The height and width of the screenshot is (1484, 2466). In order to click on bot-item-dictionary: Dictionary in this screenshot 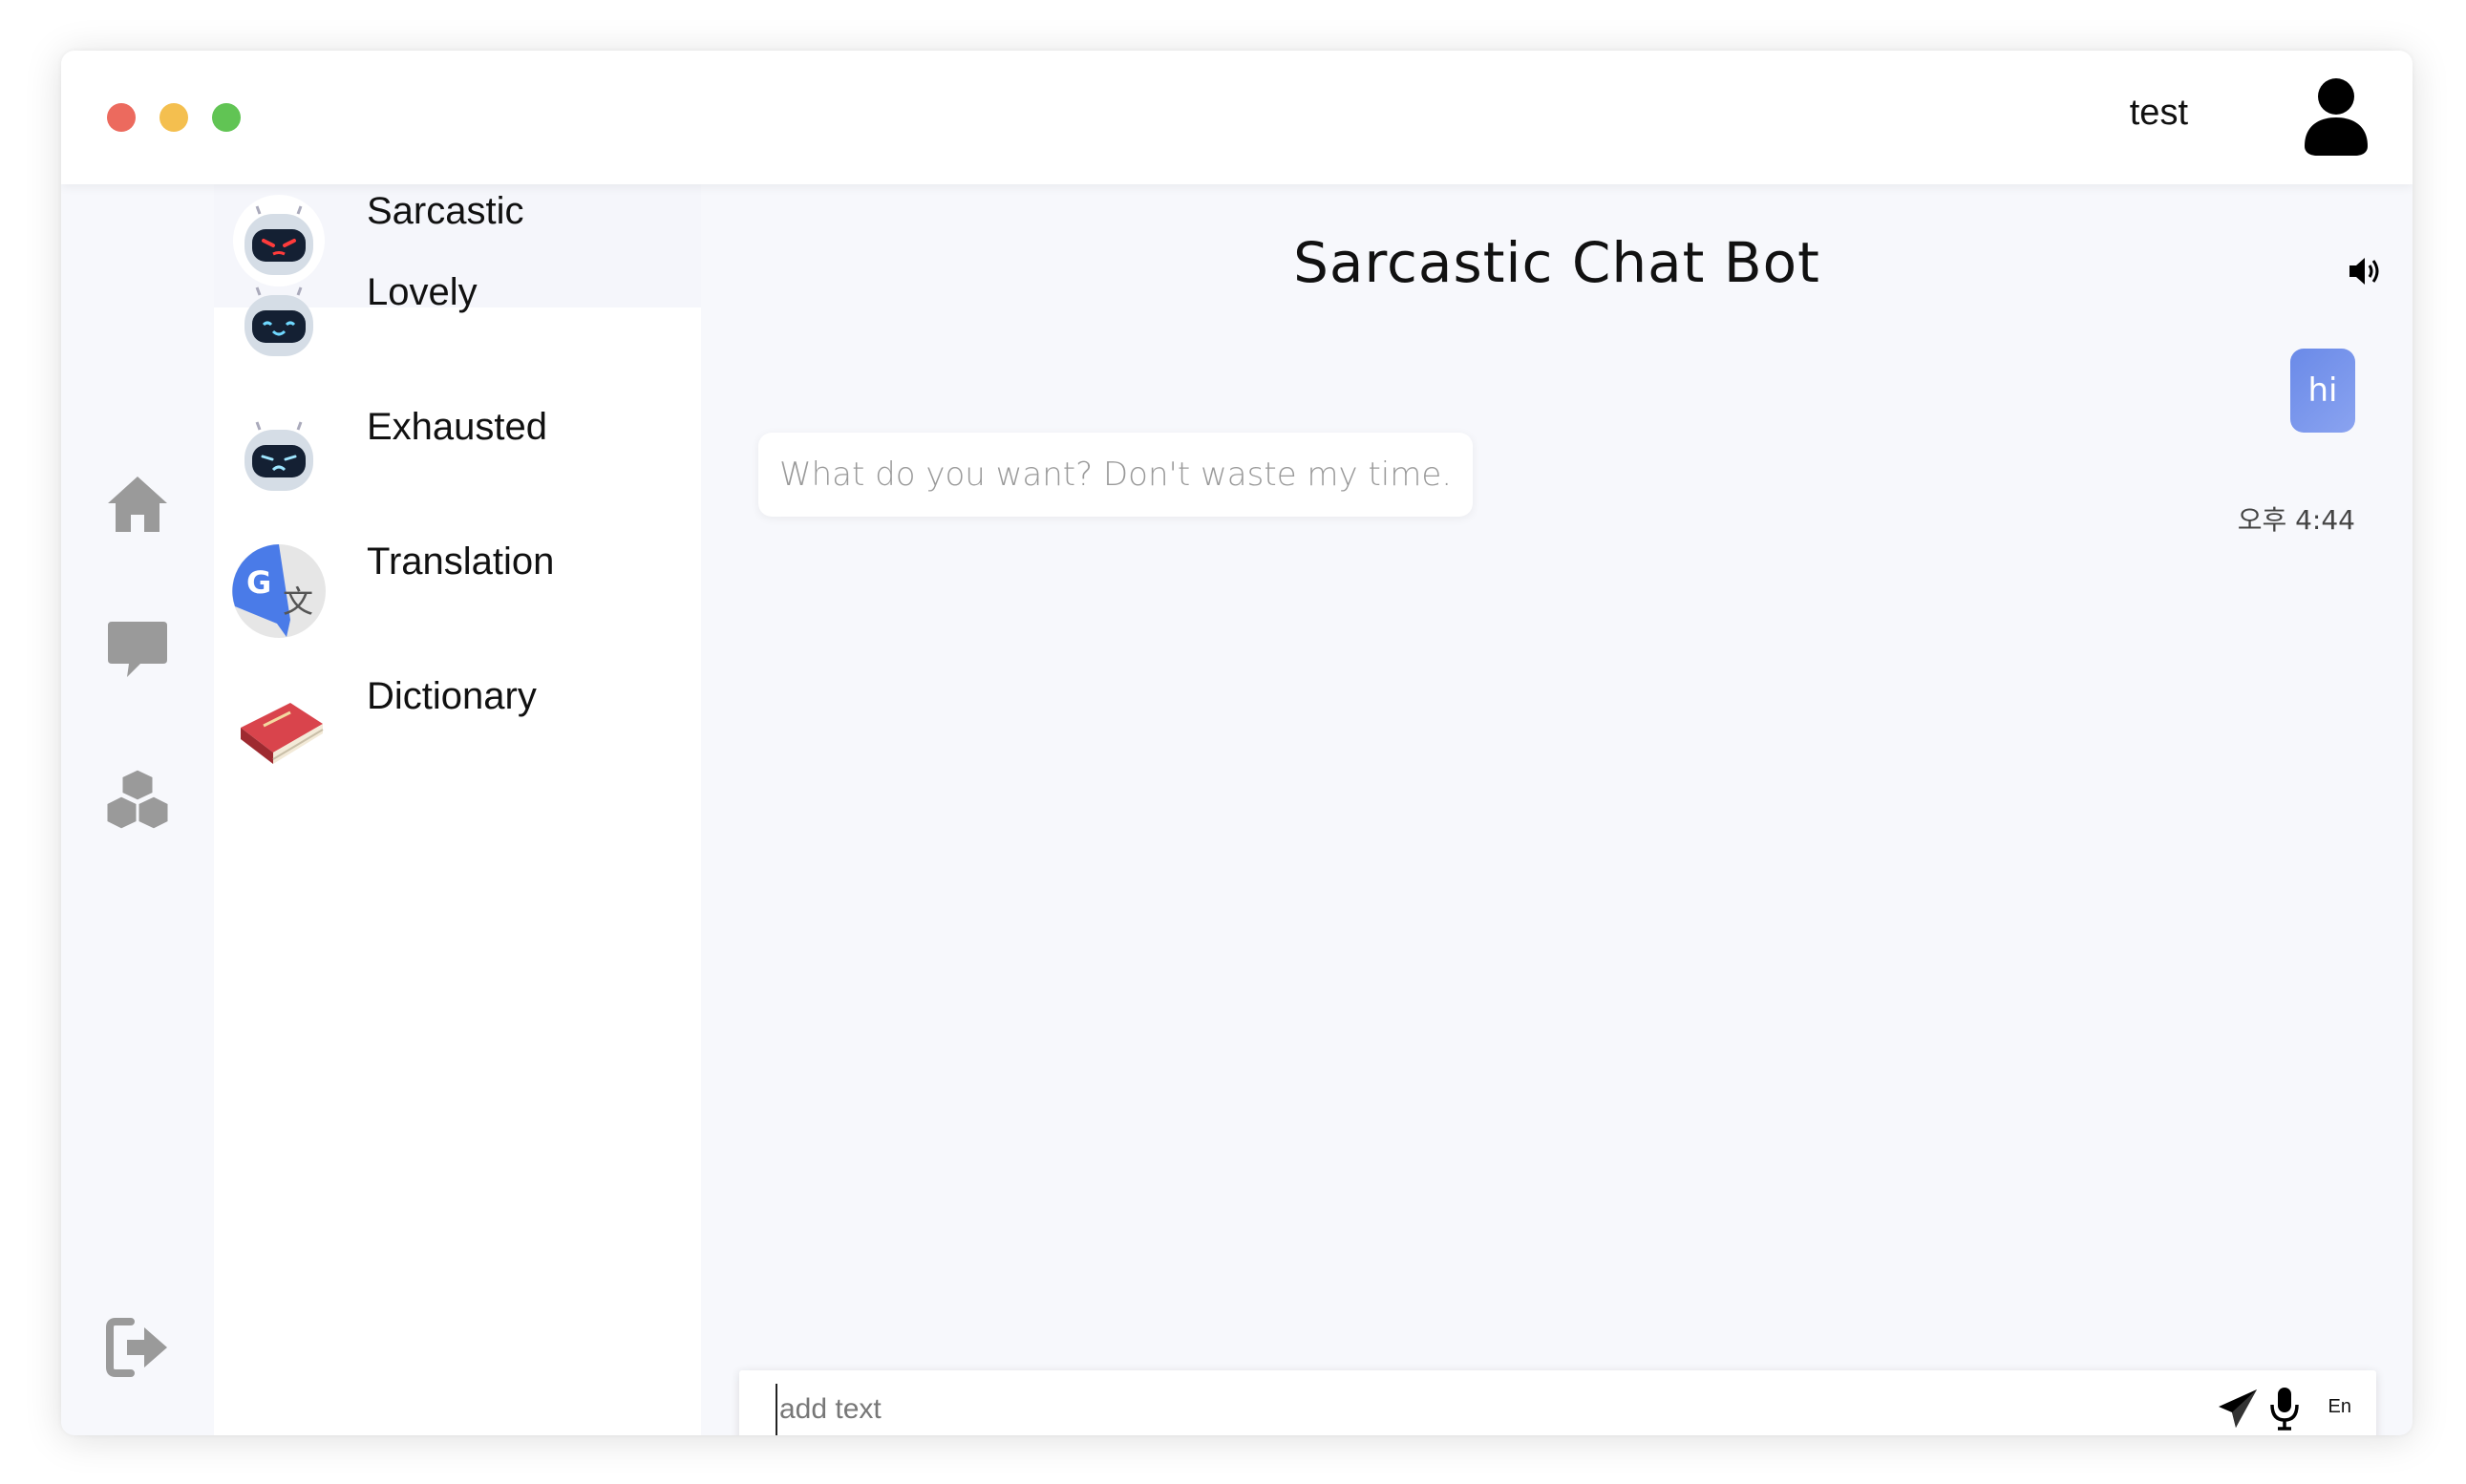, I will do `click(458, 726)`.